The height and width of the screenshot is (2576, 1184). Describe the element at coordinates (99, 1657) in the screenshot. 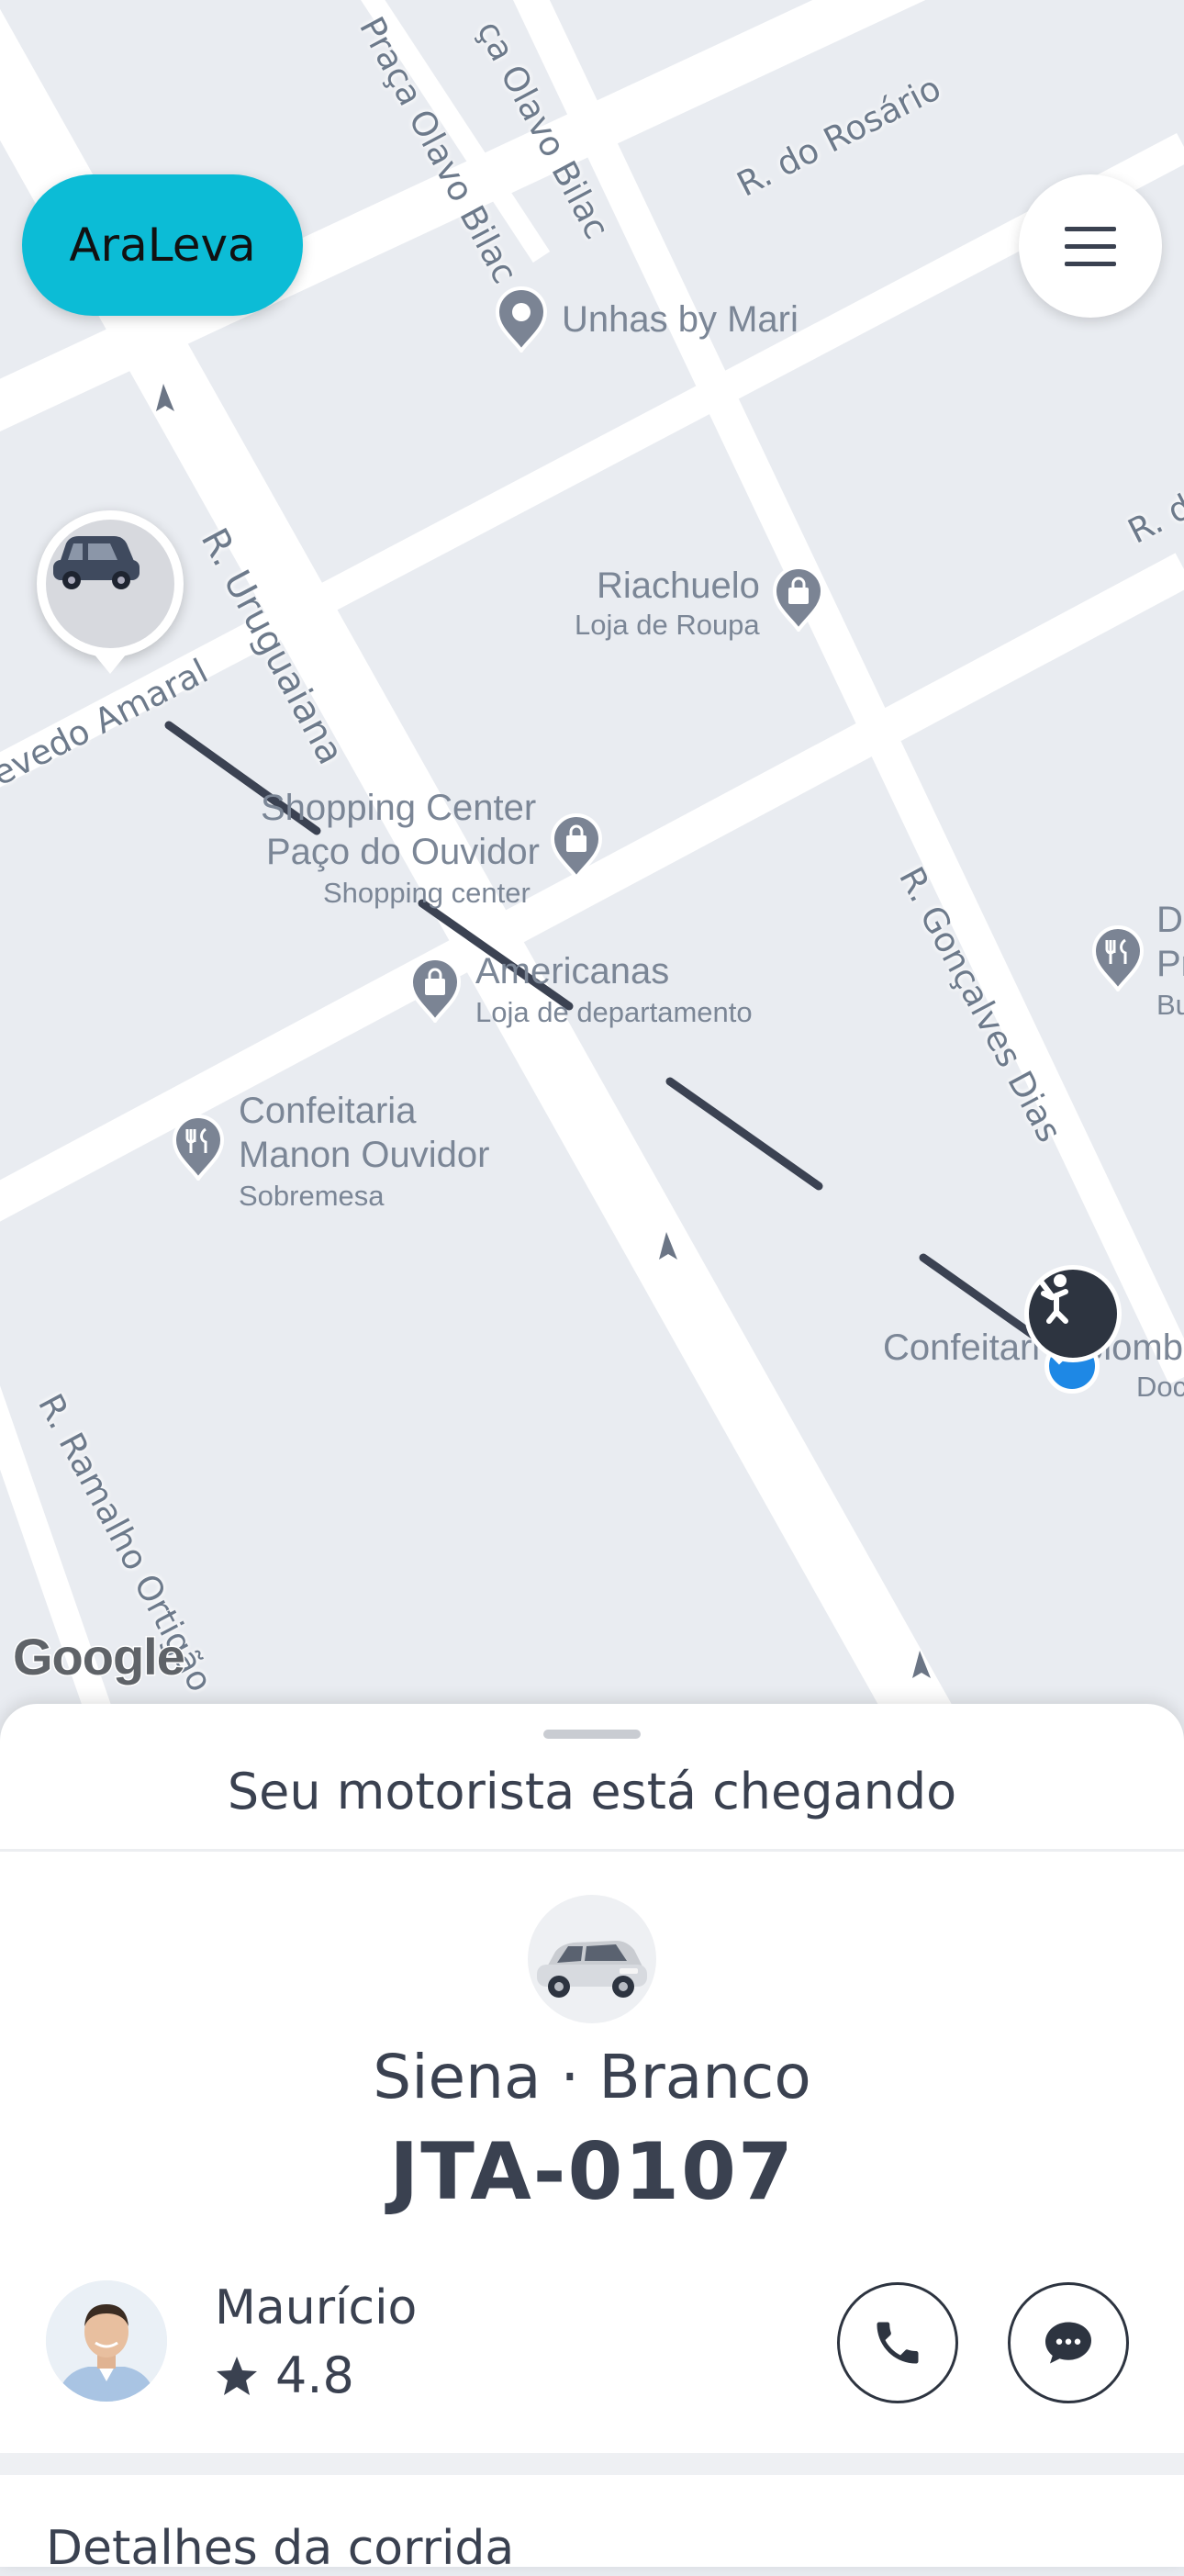

I see `google-attribution: Google` at that location.